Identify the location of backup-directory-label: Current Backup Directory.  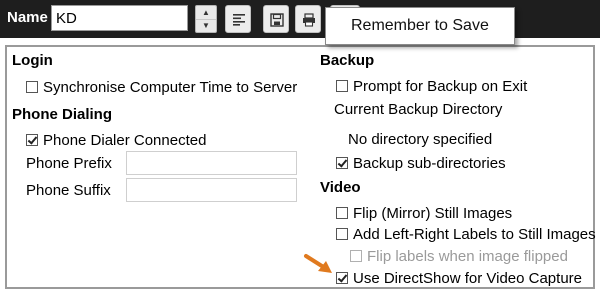
(418, 109).